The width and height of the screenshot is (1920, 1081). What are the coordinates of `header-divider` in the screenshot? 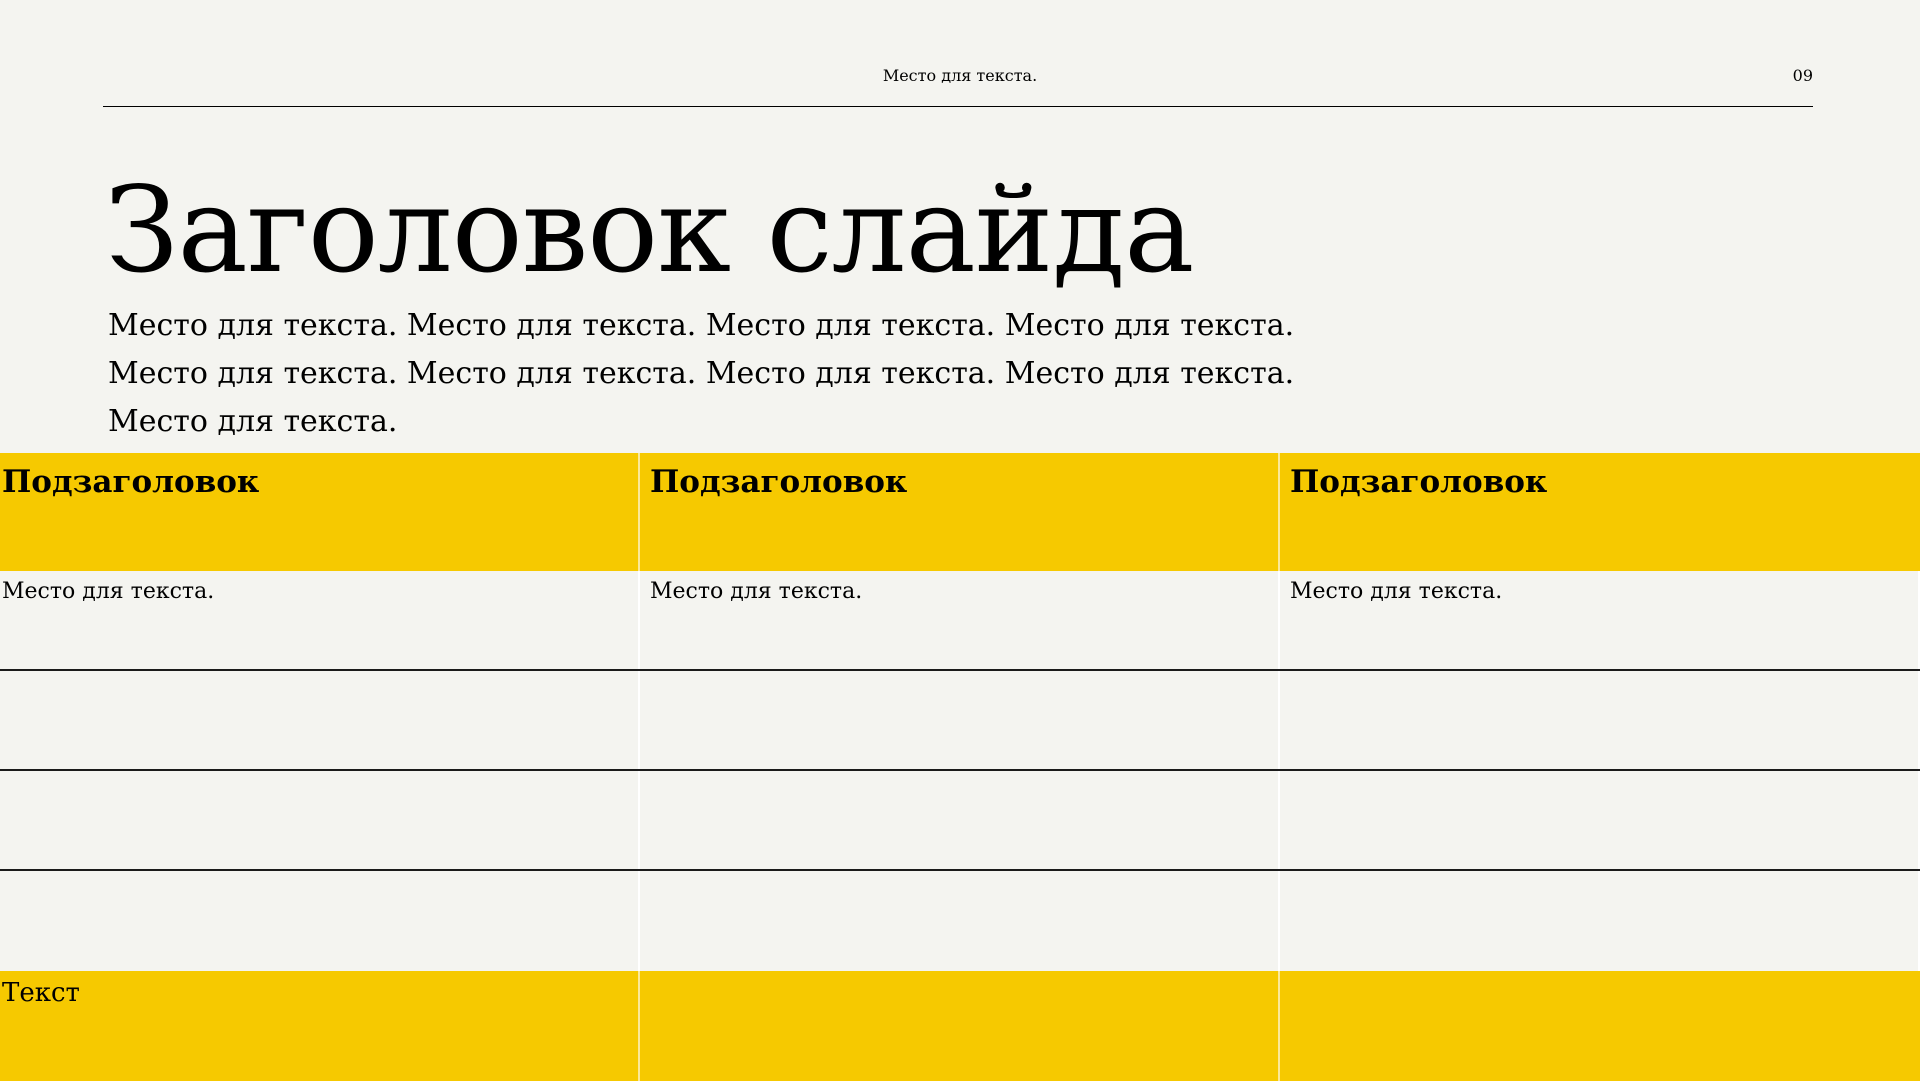 It's located at (958, 106).